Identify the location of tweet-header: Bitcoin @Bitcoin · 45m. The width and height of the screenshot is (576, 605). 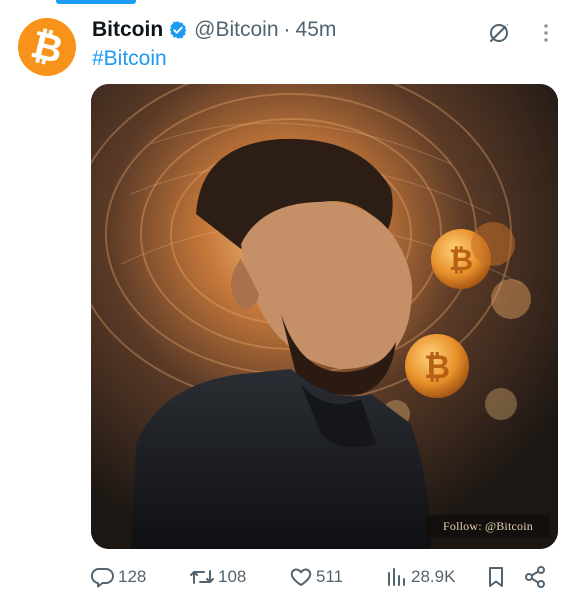
(214, 30).